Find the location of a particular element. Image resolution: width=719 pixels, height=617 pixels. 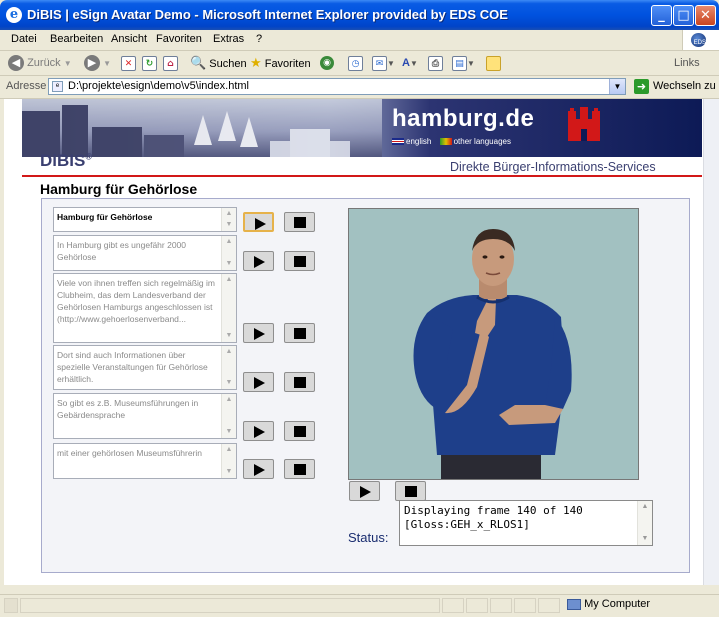

search-button: 🔍 Suchen is located at coordinates (218, 63).